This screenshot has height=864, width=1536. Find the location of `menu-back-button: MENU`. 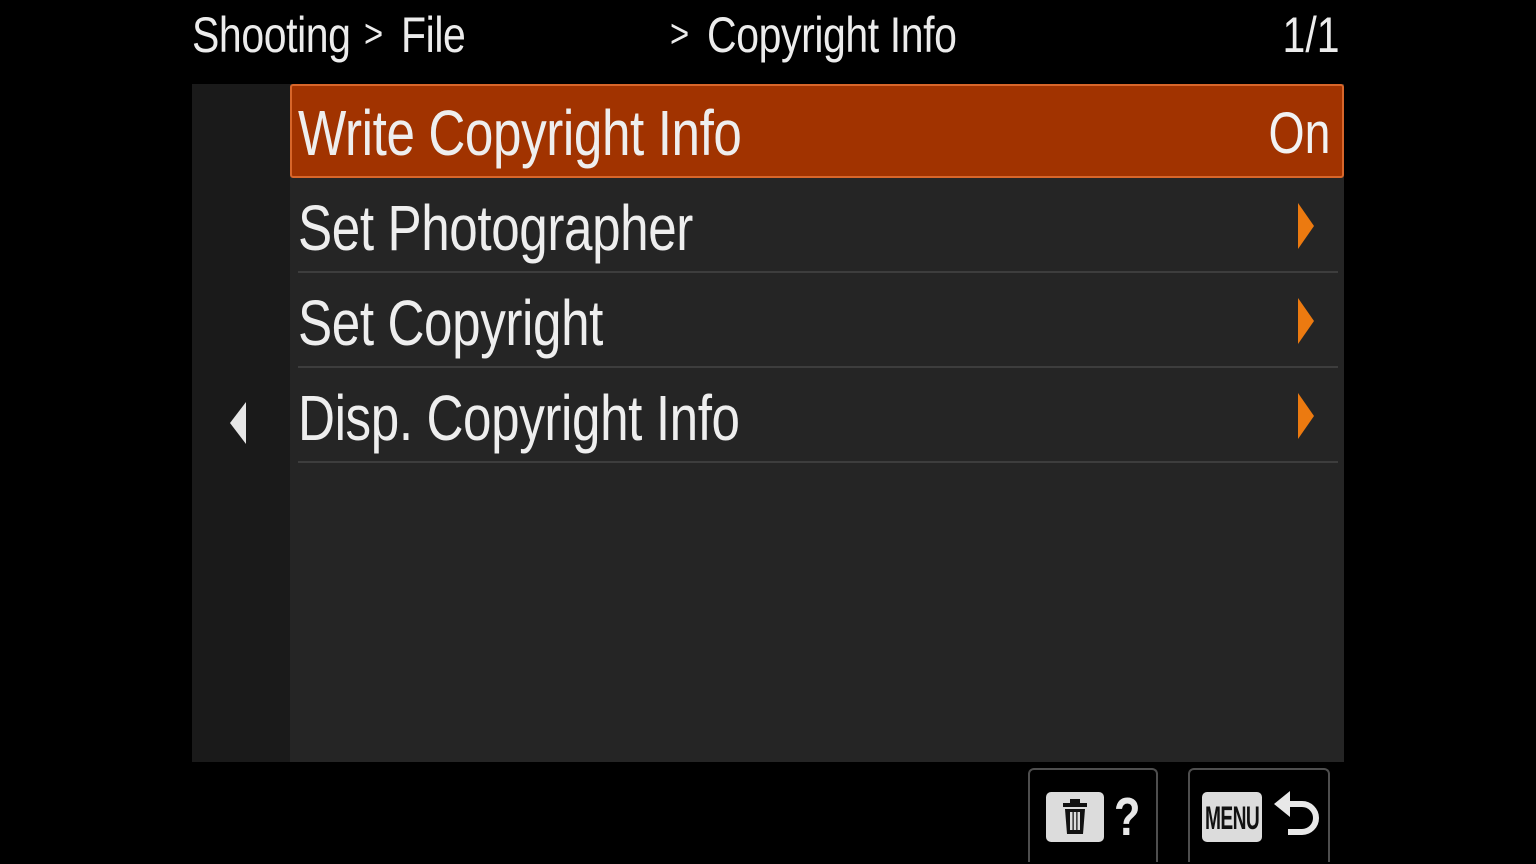

menu-back-button: MENU is located at coordinates (1259, 815).